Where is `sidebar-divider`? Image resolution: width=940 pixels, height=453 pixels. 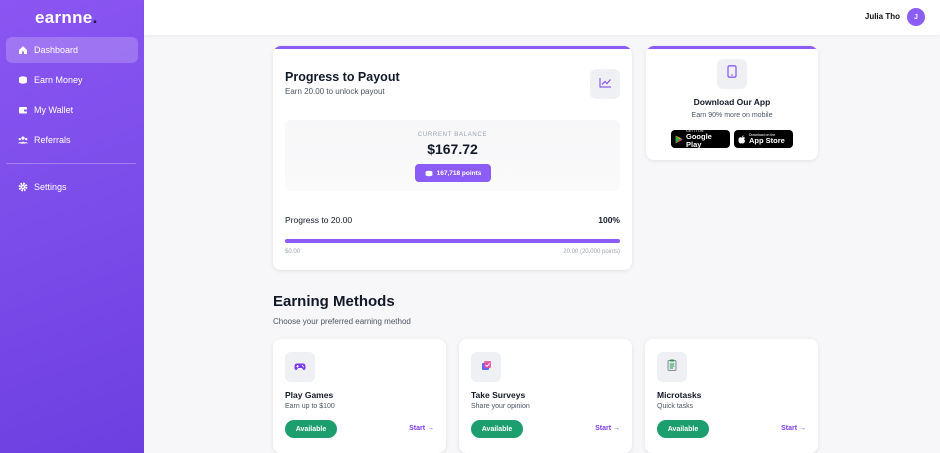
sidebar-divider is located at coordinates (71, 163).